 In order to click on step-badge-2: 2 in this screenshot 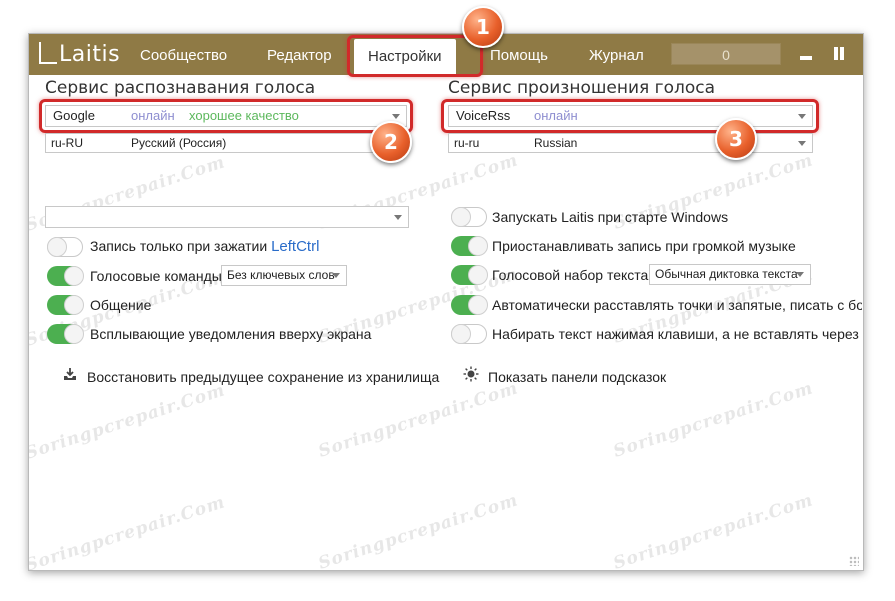, I will do `click(391, 142)`.